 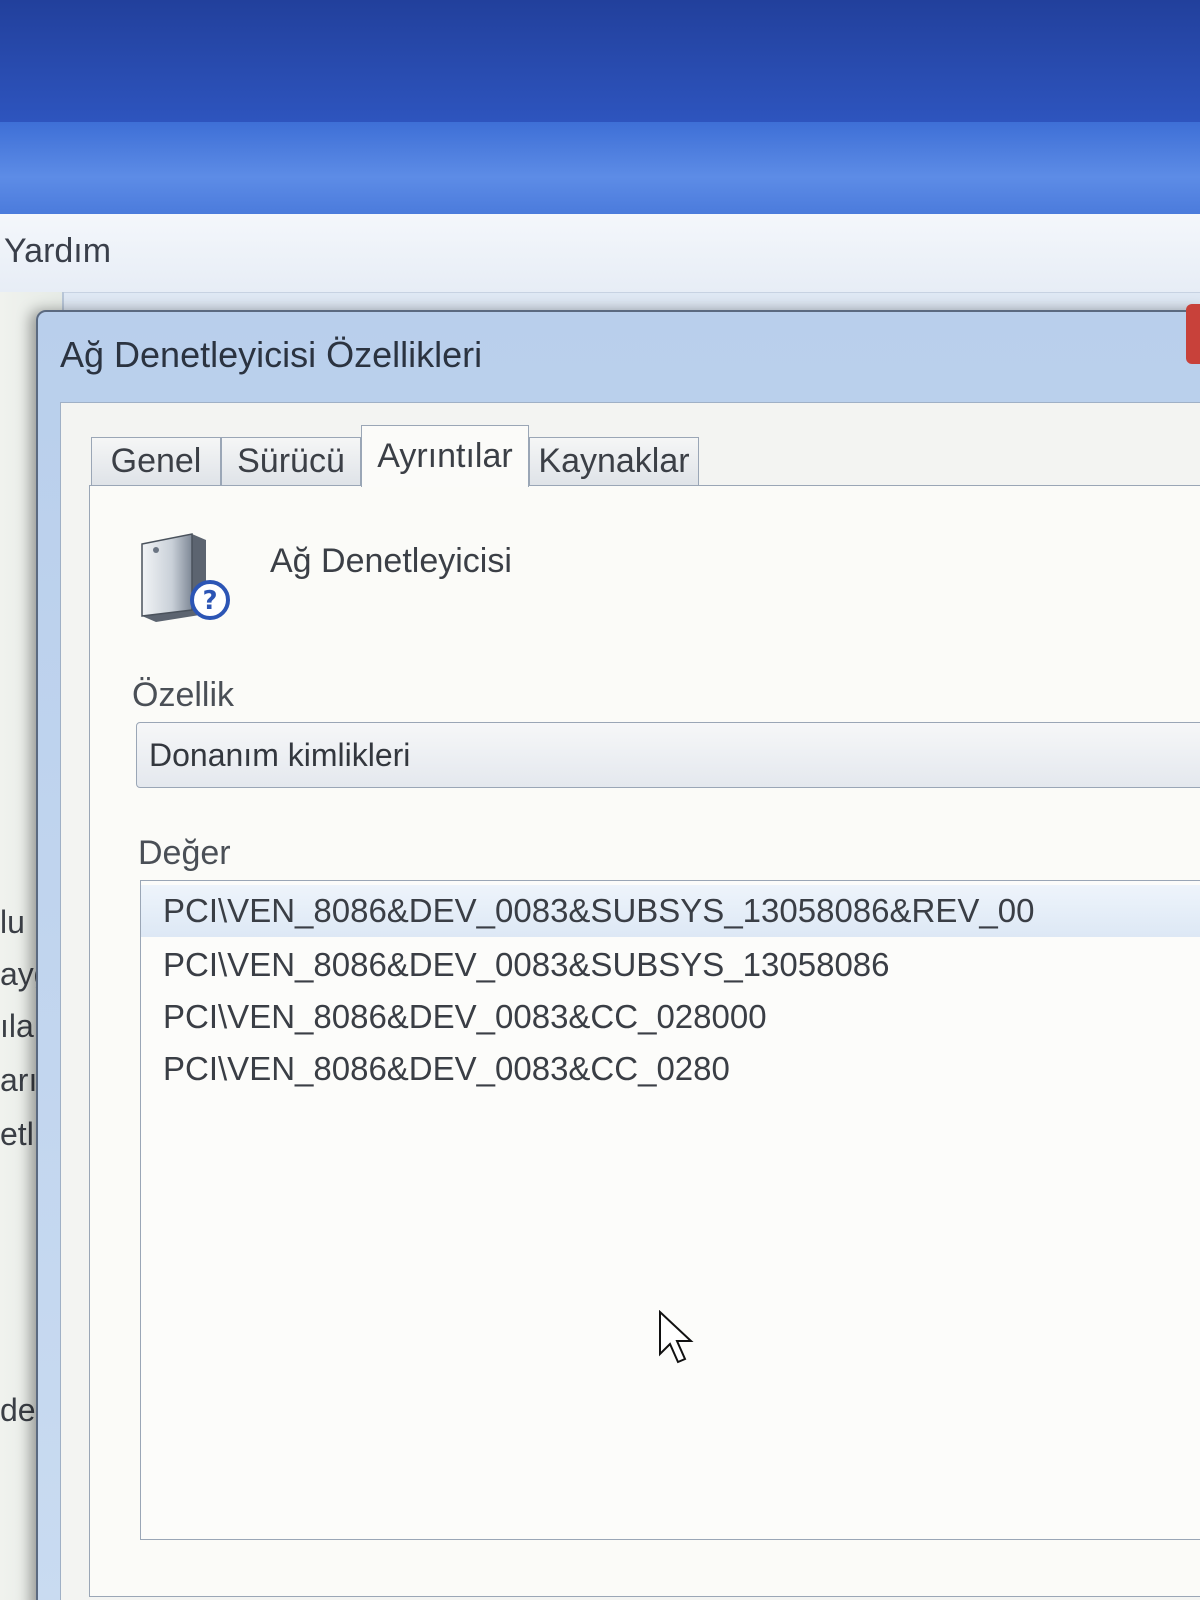 What do you see at coordinates (391, 561) in the screenshot?
I see `device-name: Ağ Denetleyicisi` at bounding box center [391, 561].